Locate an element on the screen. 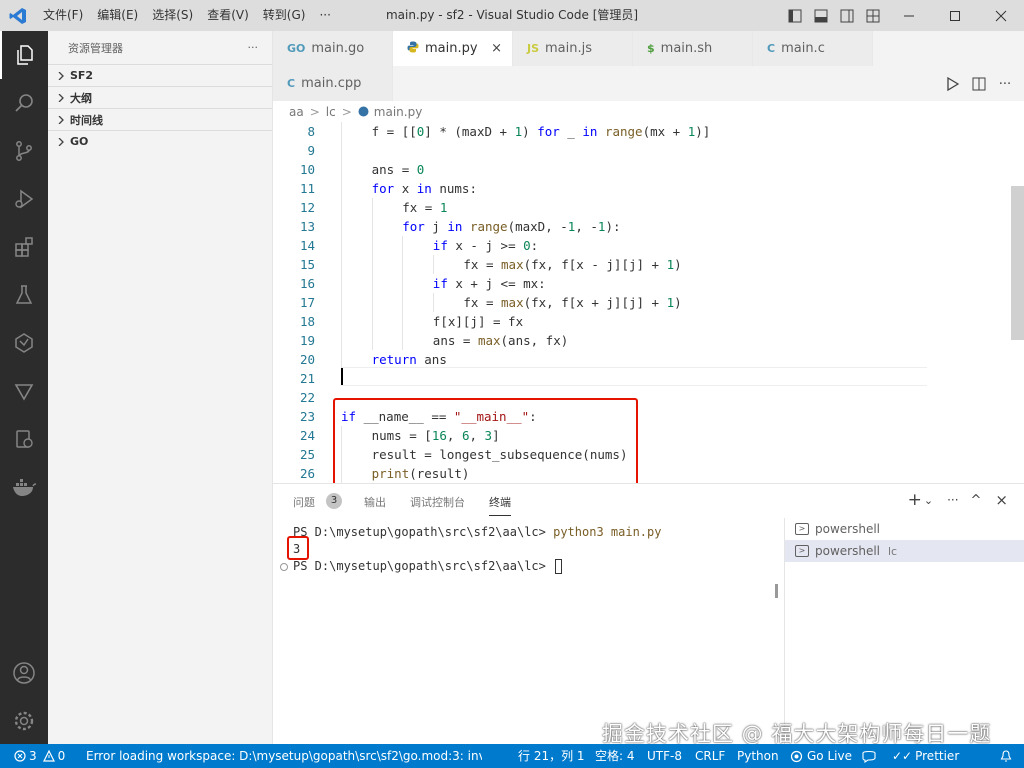 This screenshot has width=1024, height=768. prettier-status: ✓✓ Prettier is located at coordinates (925, 756).